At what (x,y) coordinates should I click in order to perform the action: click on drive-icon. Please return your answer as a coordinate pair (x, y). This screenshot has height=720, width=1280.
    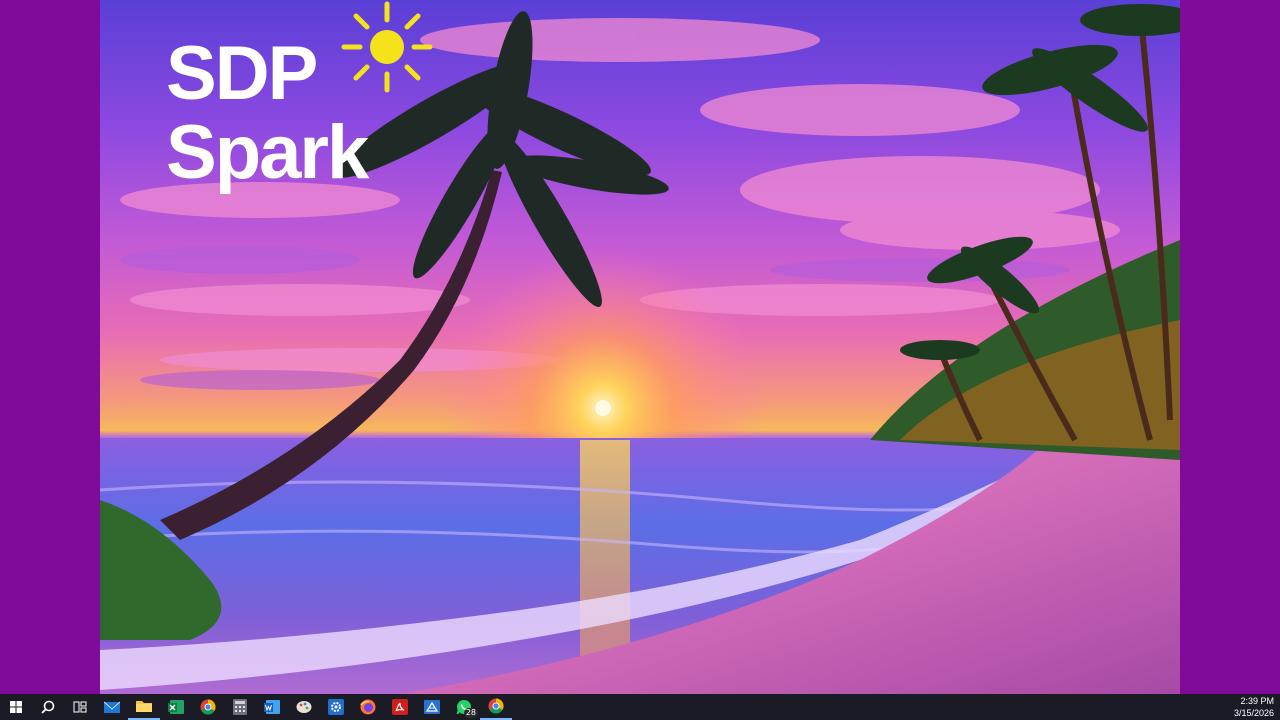
    Looking at the image, I should click on (432, 707).